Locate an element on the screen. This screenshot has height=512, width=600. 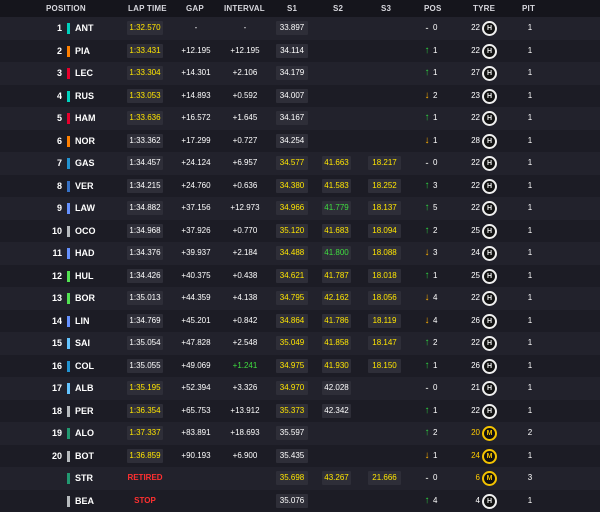
header-lap-time: LAP TIME is located at coordinates (147, 8).